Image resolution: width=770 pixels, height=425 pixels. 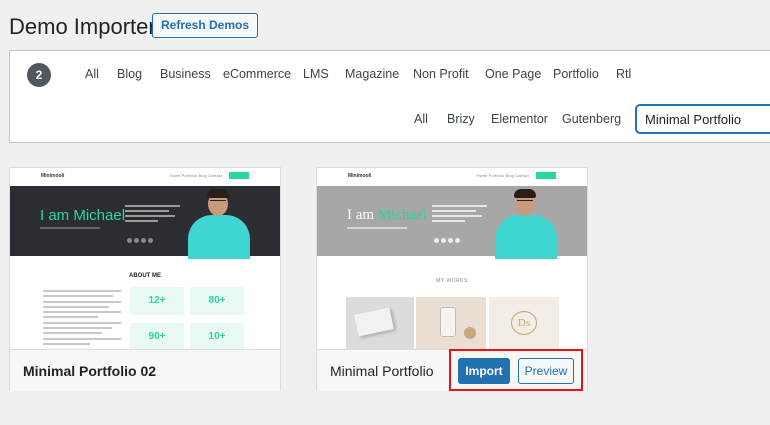 I want to click on demo-count-badge: 2, so click(x=39, y=75).